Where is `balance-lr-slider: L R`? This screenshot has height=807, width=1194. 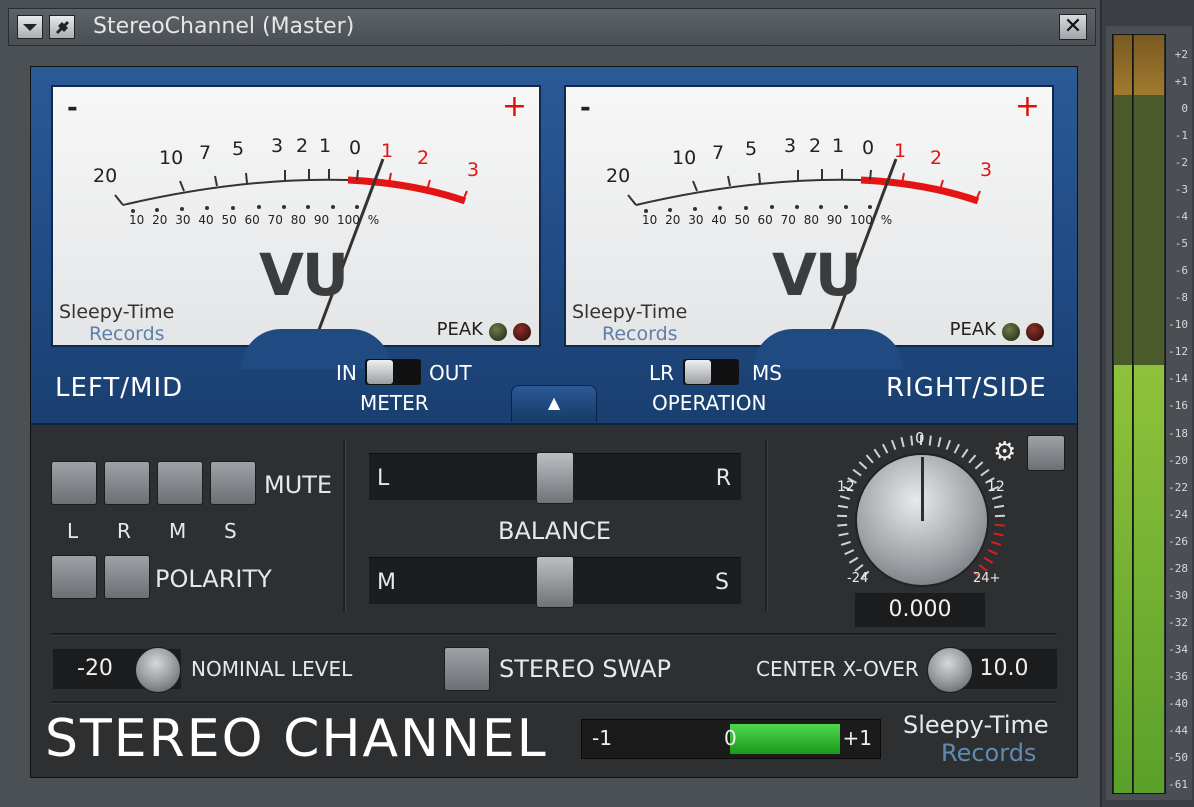 balance-lr-slider: L R is located at coordinates (555, 478).